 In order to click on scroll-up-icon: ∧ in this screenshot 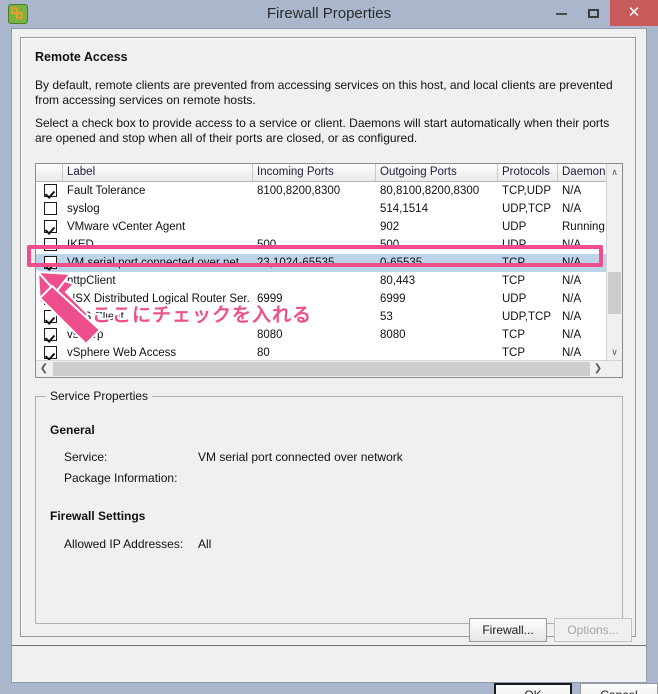, I will do `click(614, 172)`.